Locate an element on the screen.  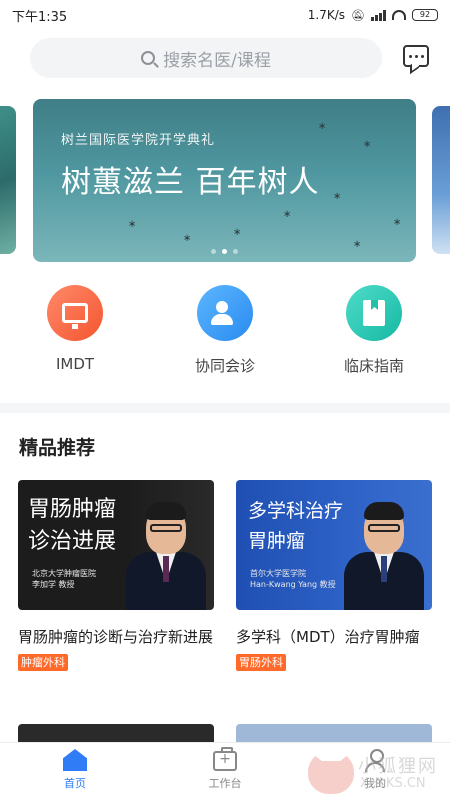
entry-imdt-circle is located at coordinates (75, 313).